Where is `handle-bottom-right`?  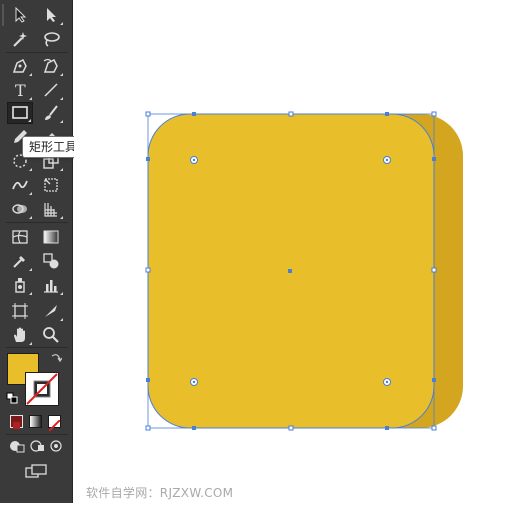 handle-bottom-right is located at coordinates (434, 428).